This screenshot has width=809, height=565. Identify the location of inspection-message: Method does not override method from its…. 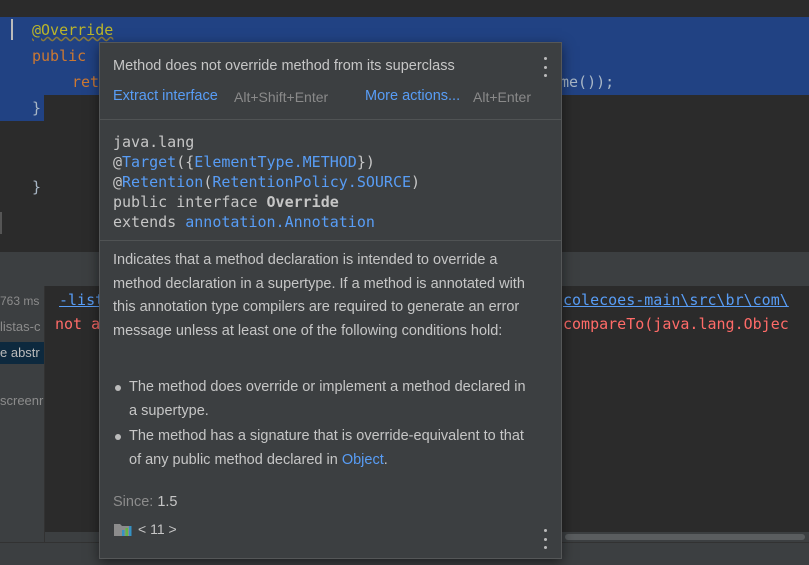
(284, 66).